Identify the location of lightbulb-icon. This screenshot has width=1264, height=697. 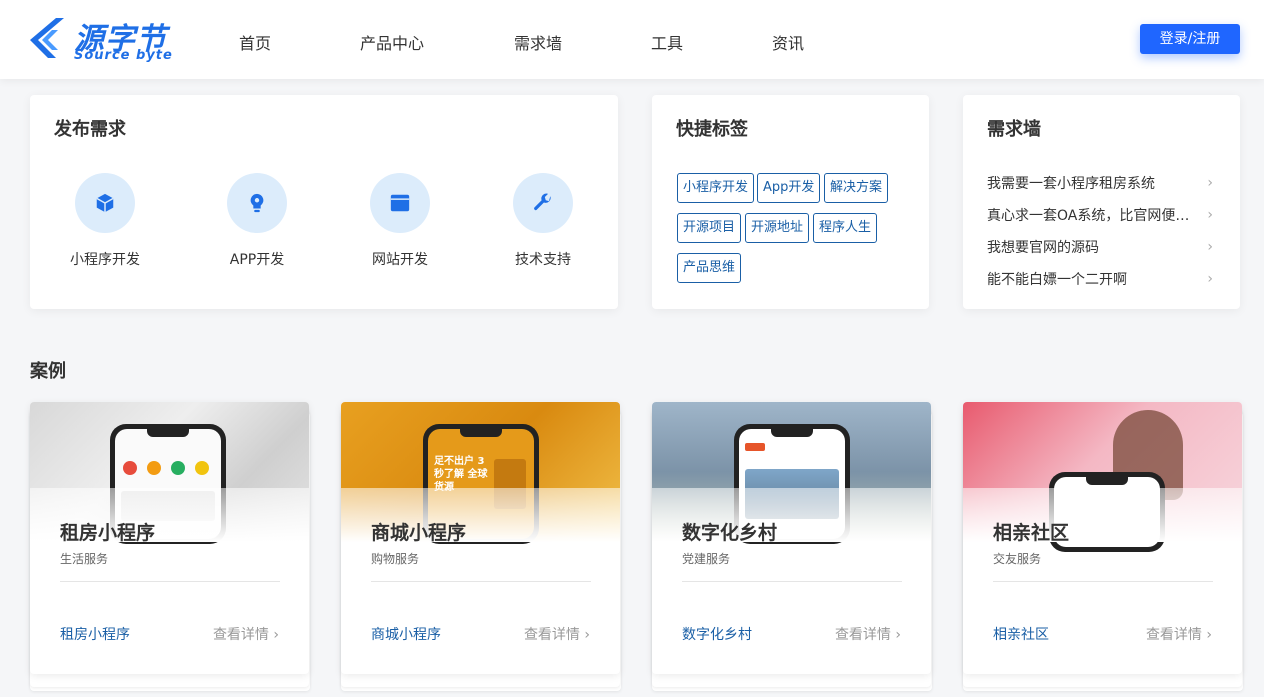
(257, 203).